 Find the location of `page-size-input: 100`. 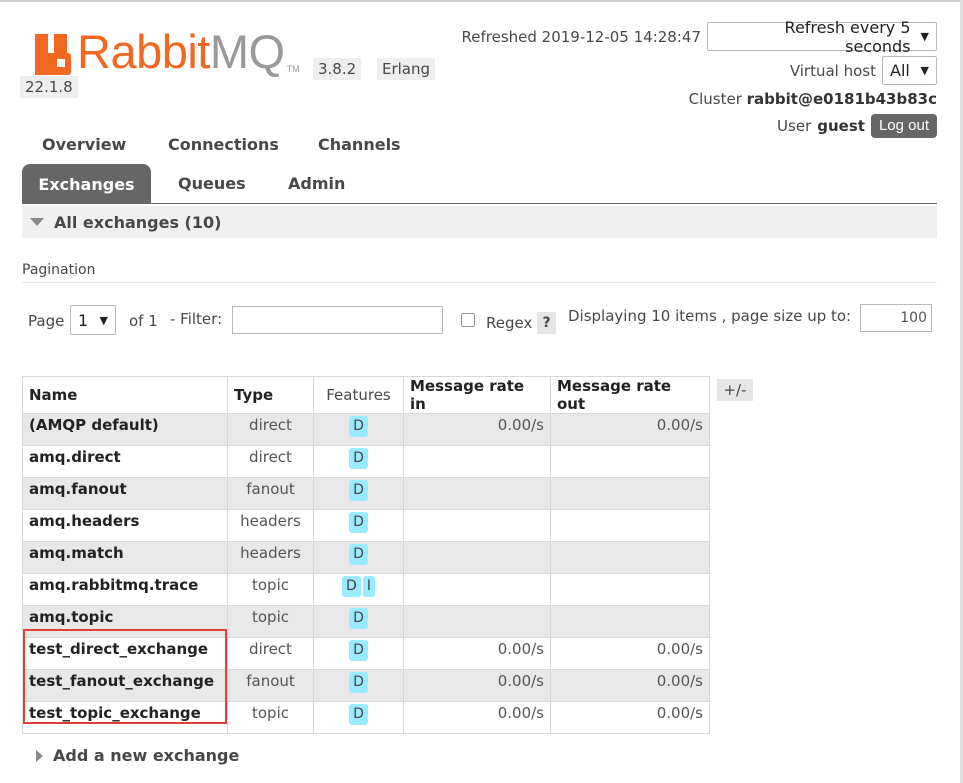

page-size-input: 100 is located at coordinates (896, 318).